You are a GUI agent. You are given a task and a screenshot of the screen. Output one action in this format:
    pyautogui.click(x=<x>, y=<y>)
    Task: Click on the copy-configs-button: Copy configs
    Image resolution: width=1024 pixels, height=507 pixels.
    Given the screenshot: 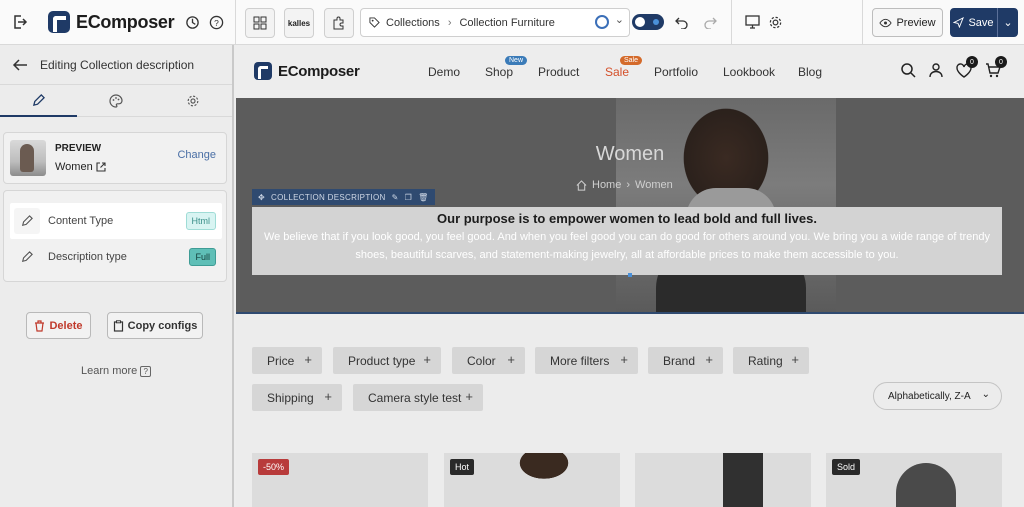 What is the action you would take?
    pyautogui.click(x=155, y=325)
    